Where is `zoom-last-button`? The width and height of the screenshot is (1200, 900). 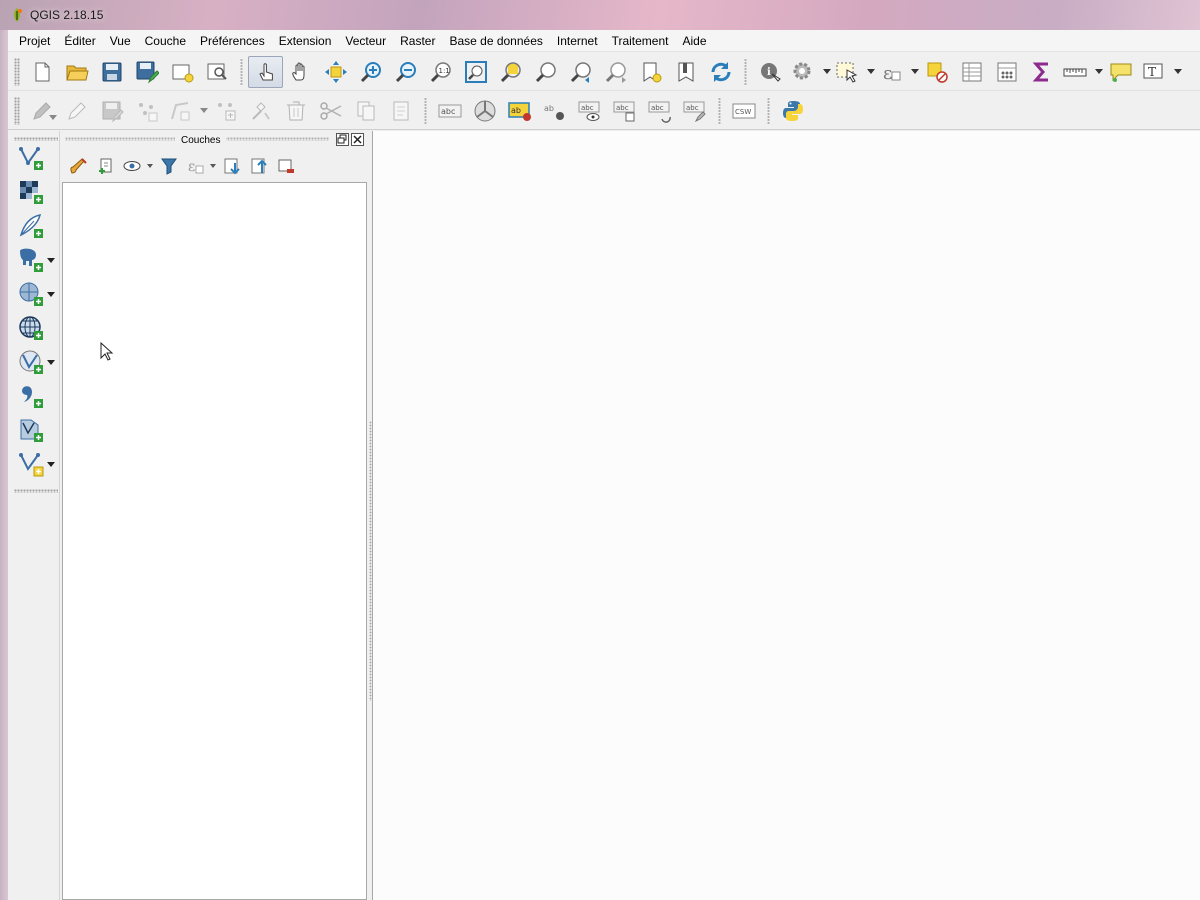 zoom-last-button is located at coordinates (580, 72).